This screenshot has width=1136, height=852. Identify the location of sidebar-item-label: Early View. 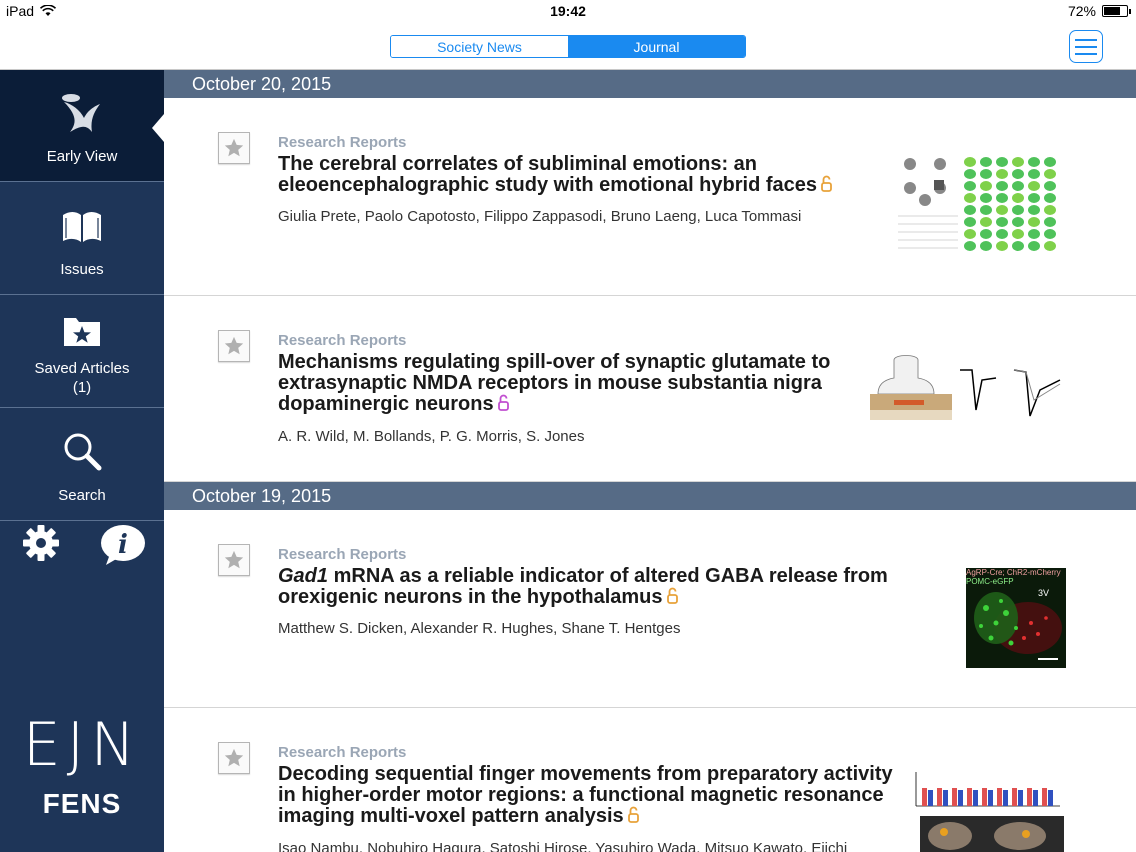
(82, 156).